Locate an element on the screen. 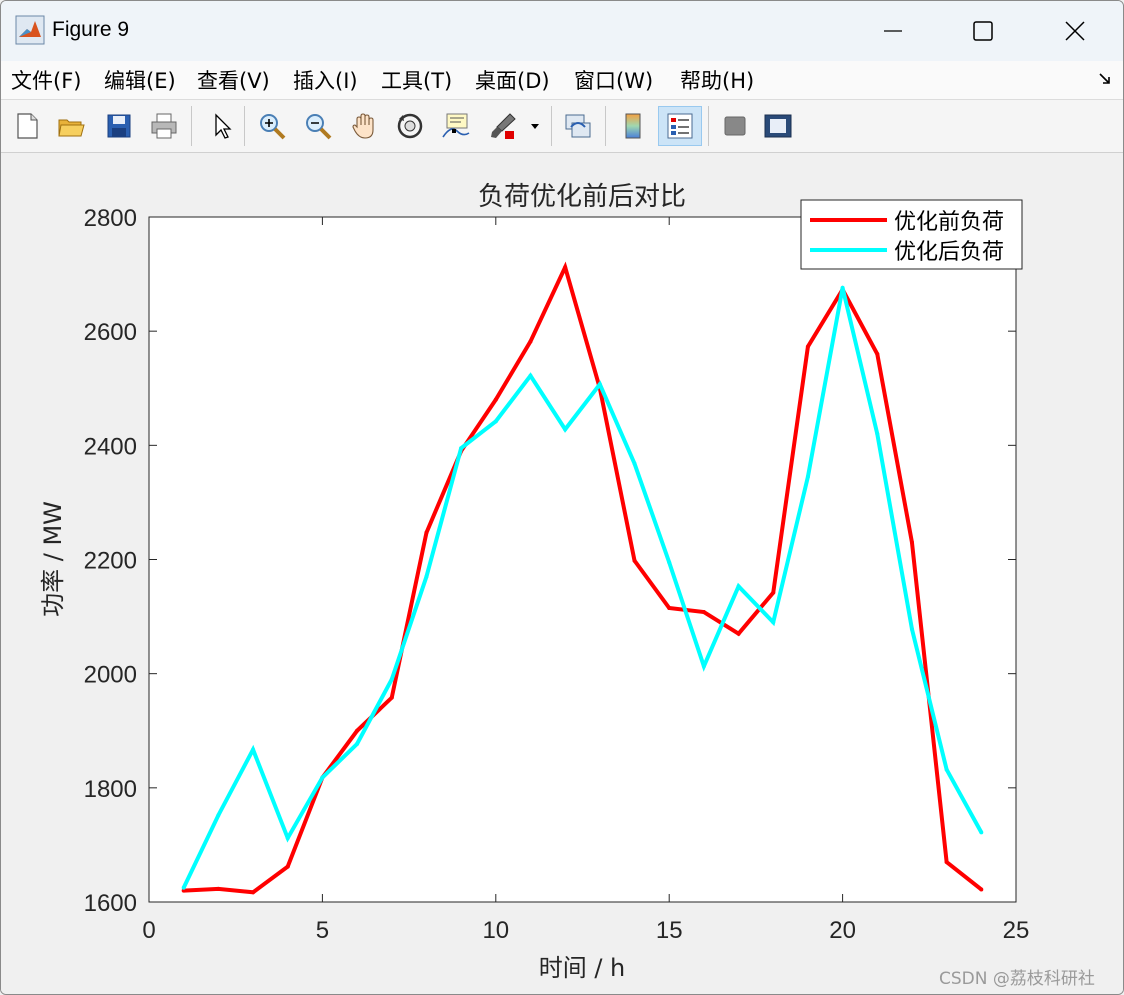 The width and height of the screenshot is (1124, 995). x-tick-label: 15 is located at coordinates (669, 930).